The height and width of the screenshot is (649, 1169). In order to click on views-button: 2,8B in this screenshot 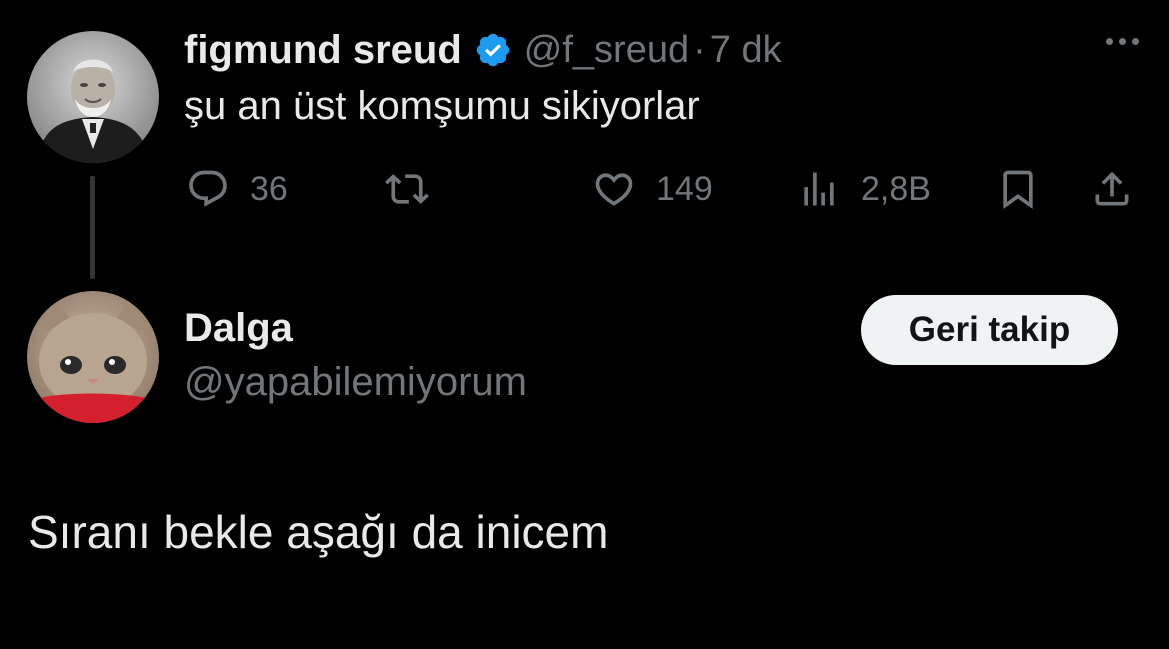, I will do `click(864, 189)`.